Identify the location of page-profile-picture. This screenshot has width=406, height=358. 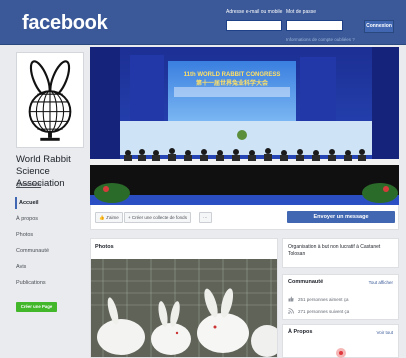
(50, 100).